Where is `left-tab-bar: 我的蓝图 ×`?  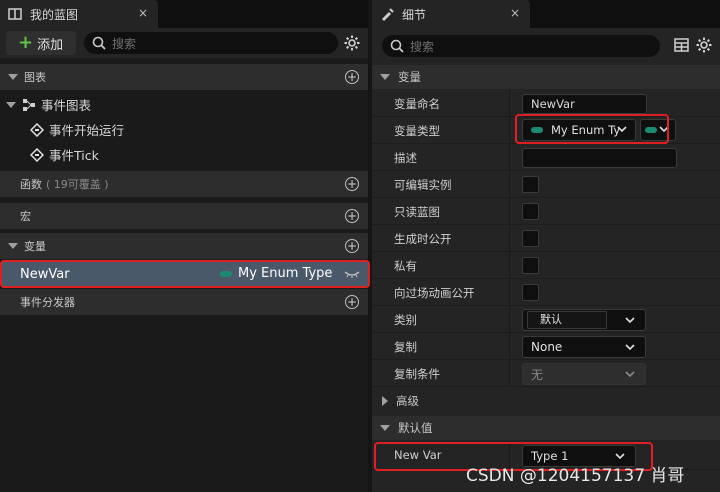 left-tab-bar: 我的蓝图 × is located at coordinates (184, 14).